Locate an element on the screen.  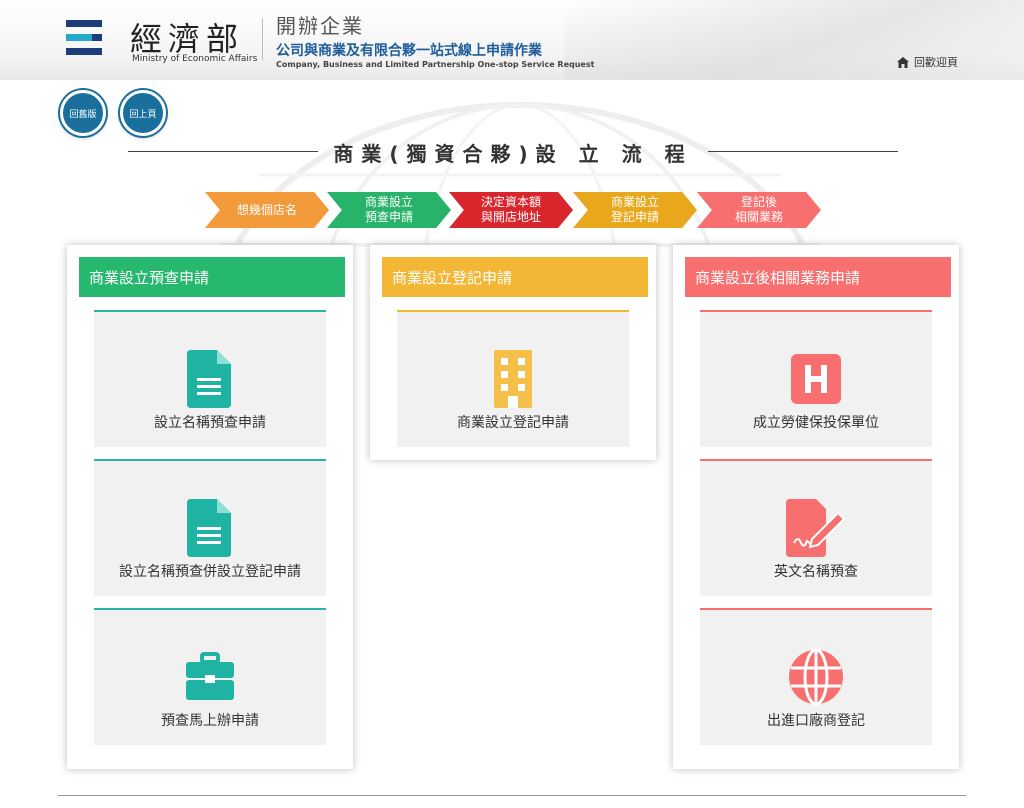
tile-label: 成立勞健保投保單位 is located at coordinates (816, 423).